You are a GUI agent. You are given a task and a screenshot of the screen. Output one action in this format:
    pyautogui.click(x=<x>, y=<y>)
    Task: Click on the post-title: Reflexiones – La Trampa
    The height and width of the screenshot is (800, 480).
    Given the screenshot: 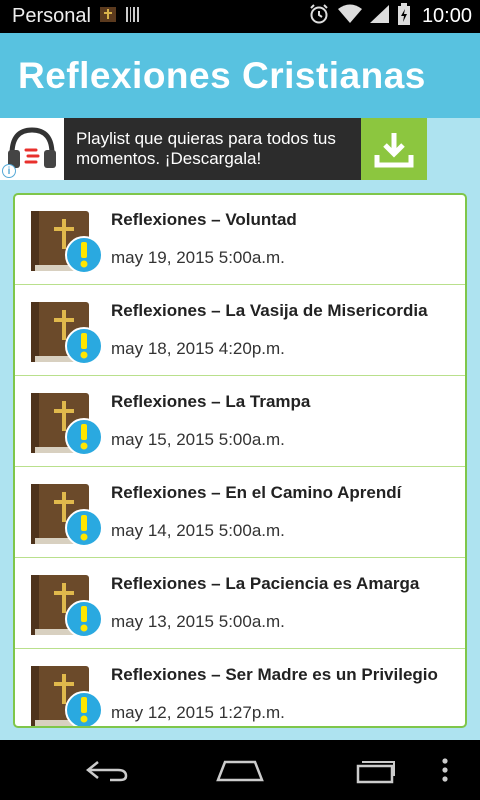 What is the action you would take?
    pyautogui.click(x=211, y=401)
    